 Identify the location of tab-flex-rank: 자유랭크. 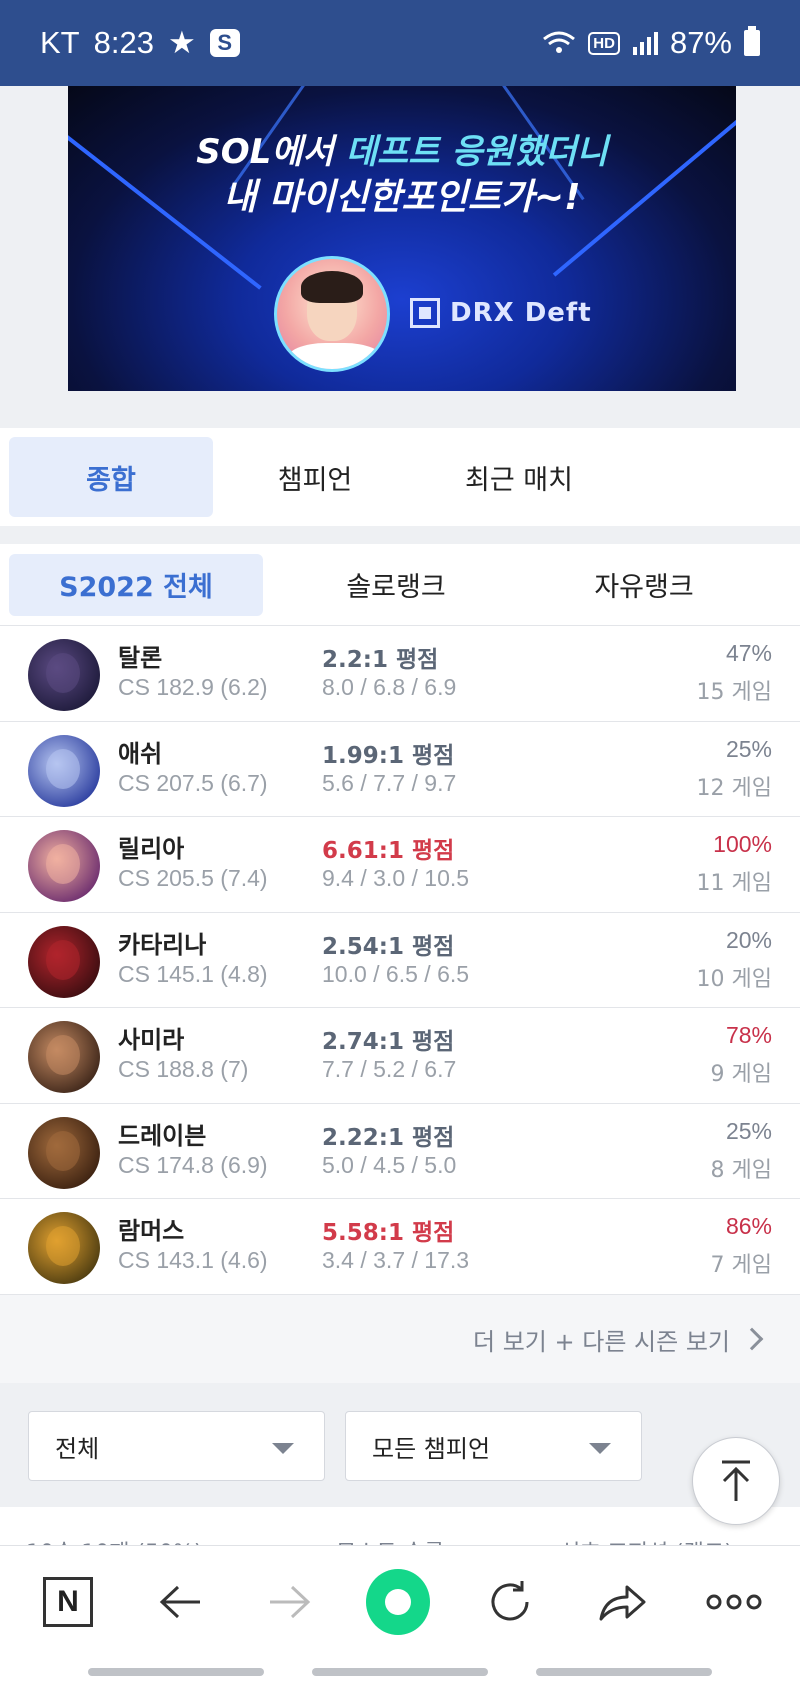
(644, 585).